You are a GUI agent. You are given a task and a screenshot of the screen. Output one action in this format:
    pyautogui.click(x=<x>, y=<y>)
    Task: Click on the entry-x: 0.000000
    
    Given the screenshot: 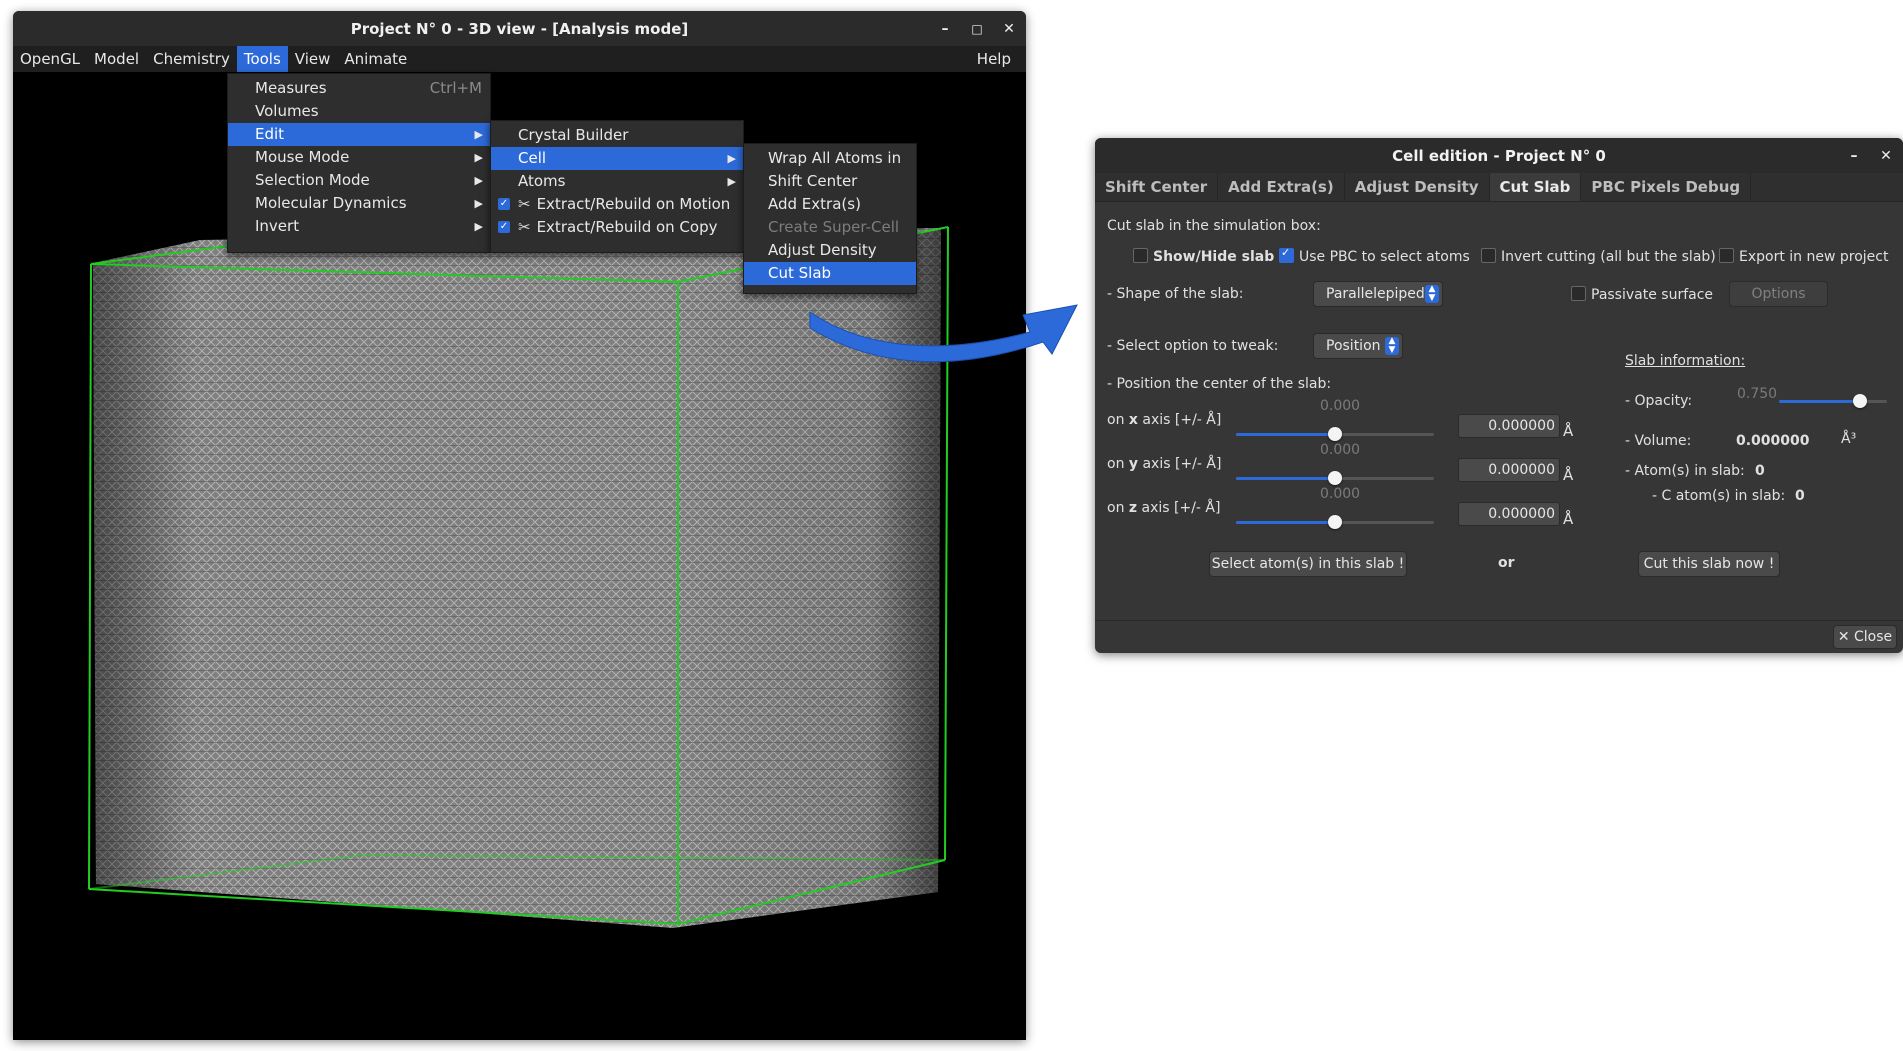 What is the action you would take?
    pyautogui.click(x=1509, y=426)
    